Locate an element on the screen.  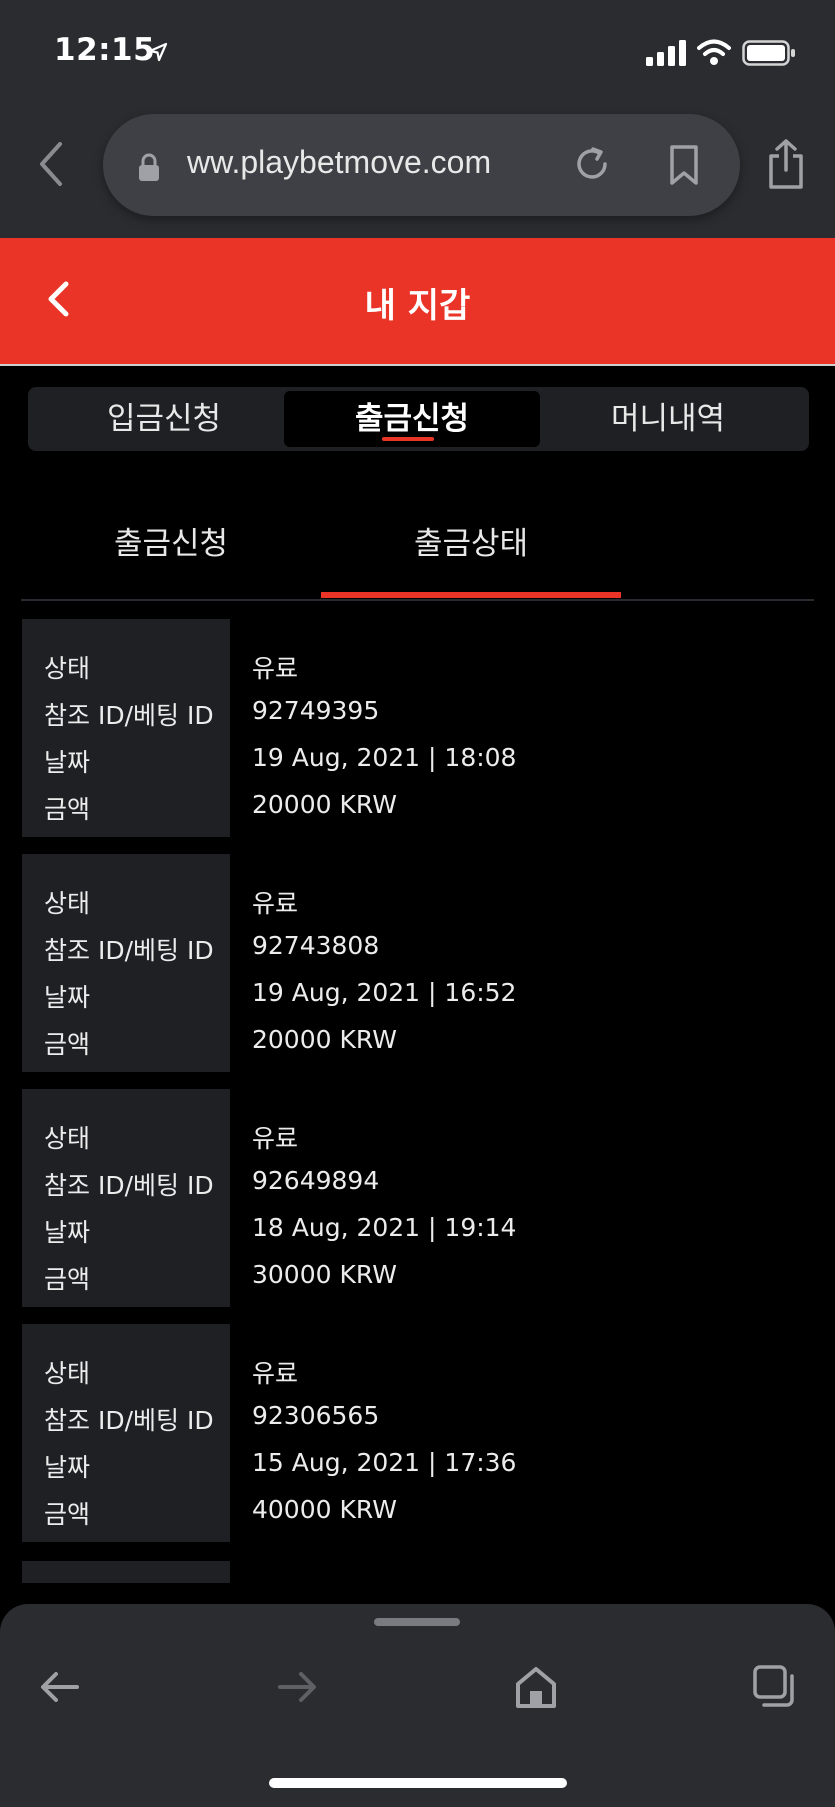
home-indicator is located at coordinates (418, 1783).